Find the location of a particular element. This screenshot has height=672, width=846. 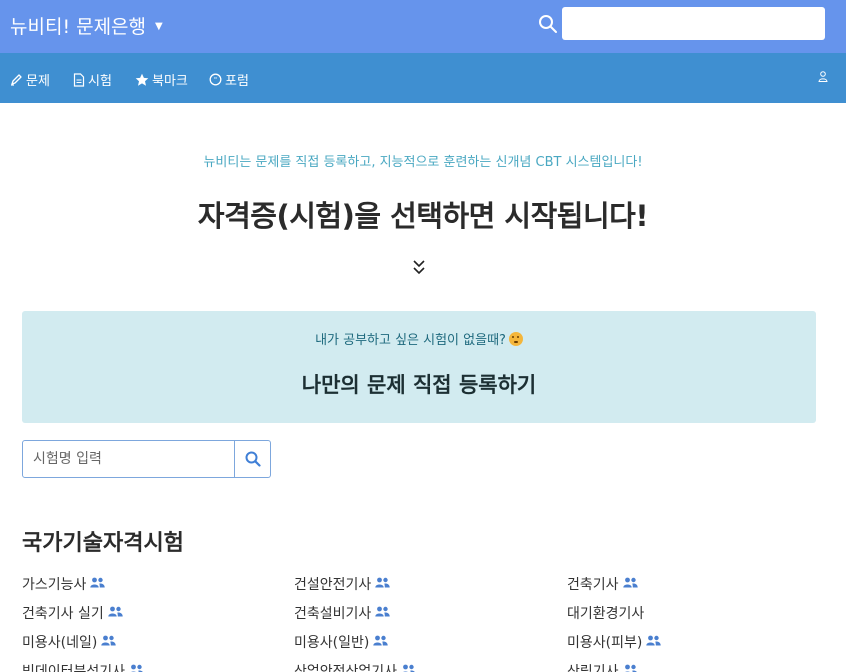

nav-item-label: 북마크 is located at coordinates (170, 81).